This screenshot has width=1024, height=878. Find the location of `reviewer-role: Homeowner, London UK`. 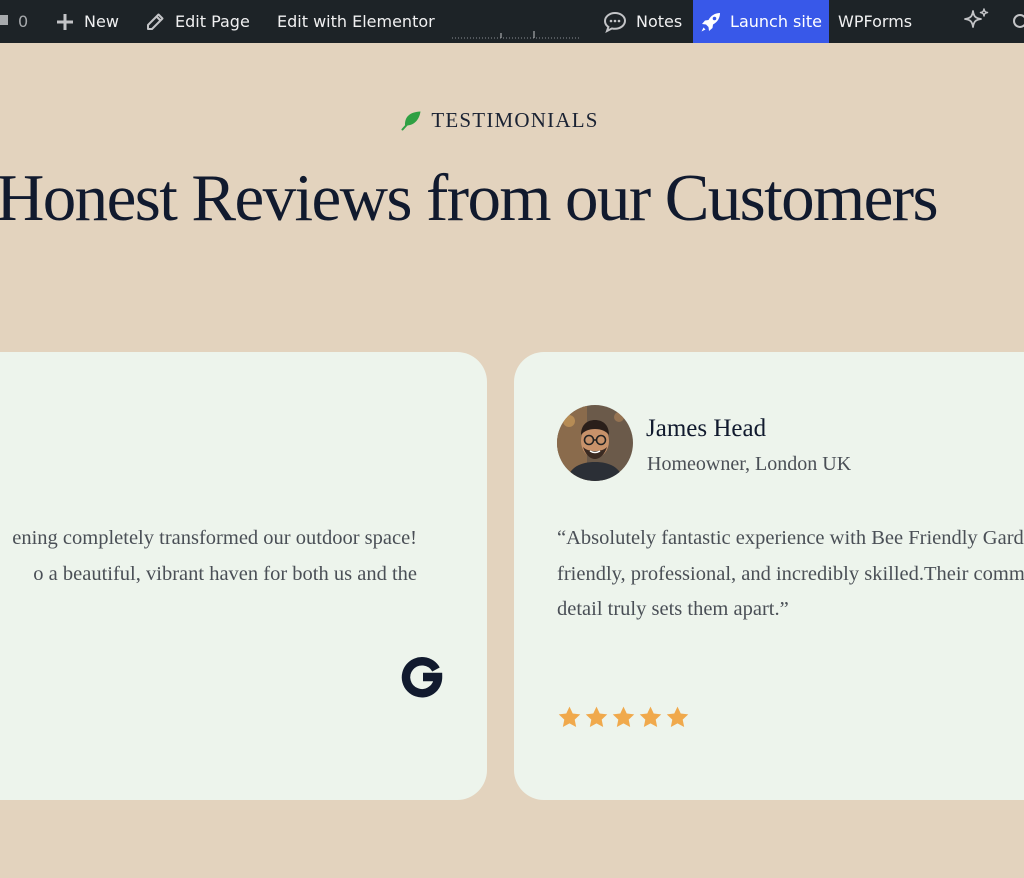

reviewer-role: Homeowner, London UK is located at coordinates (749, 464).